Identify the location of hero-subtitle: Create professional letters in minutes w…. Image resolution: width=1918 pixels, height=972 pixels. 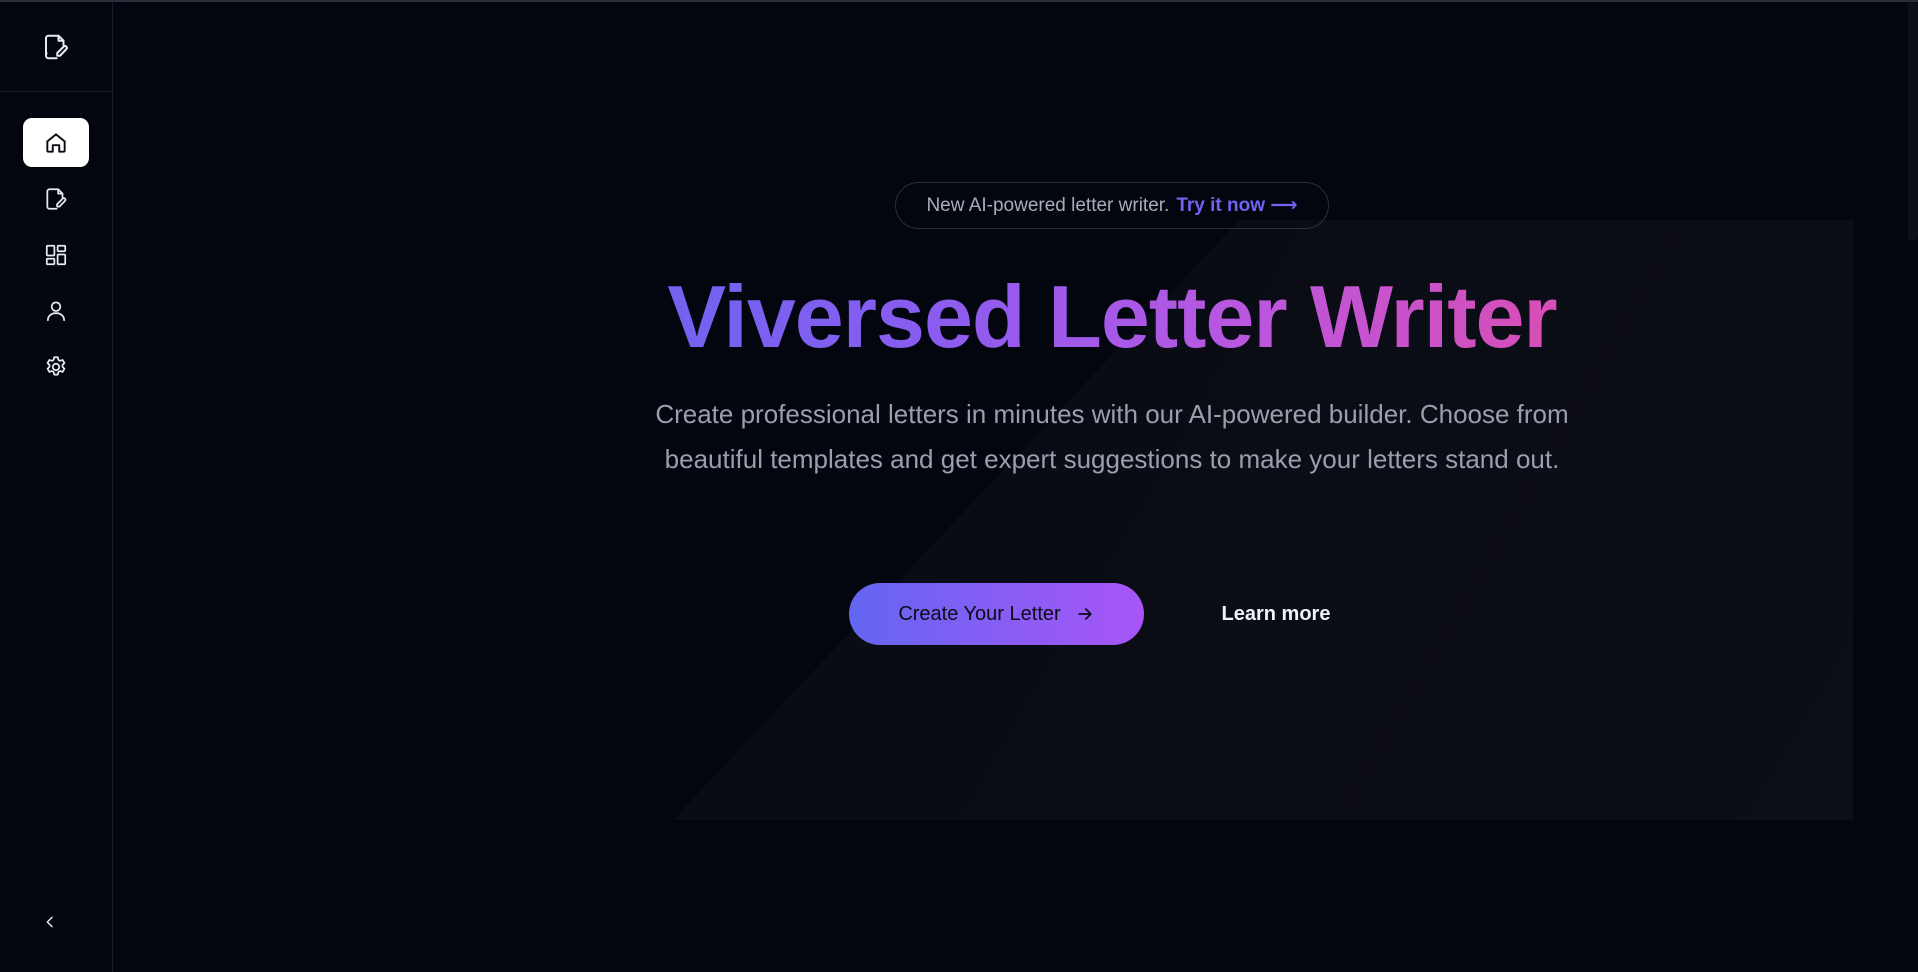
(1112, 436).